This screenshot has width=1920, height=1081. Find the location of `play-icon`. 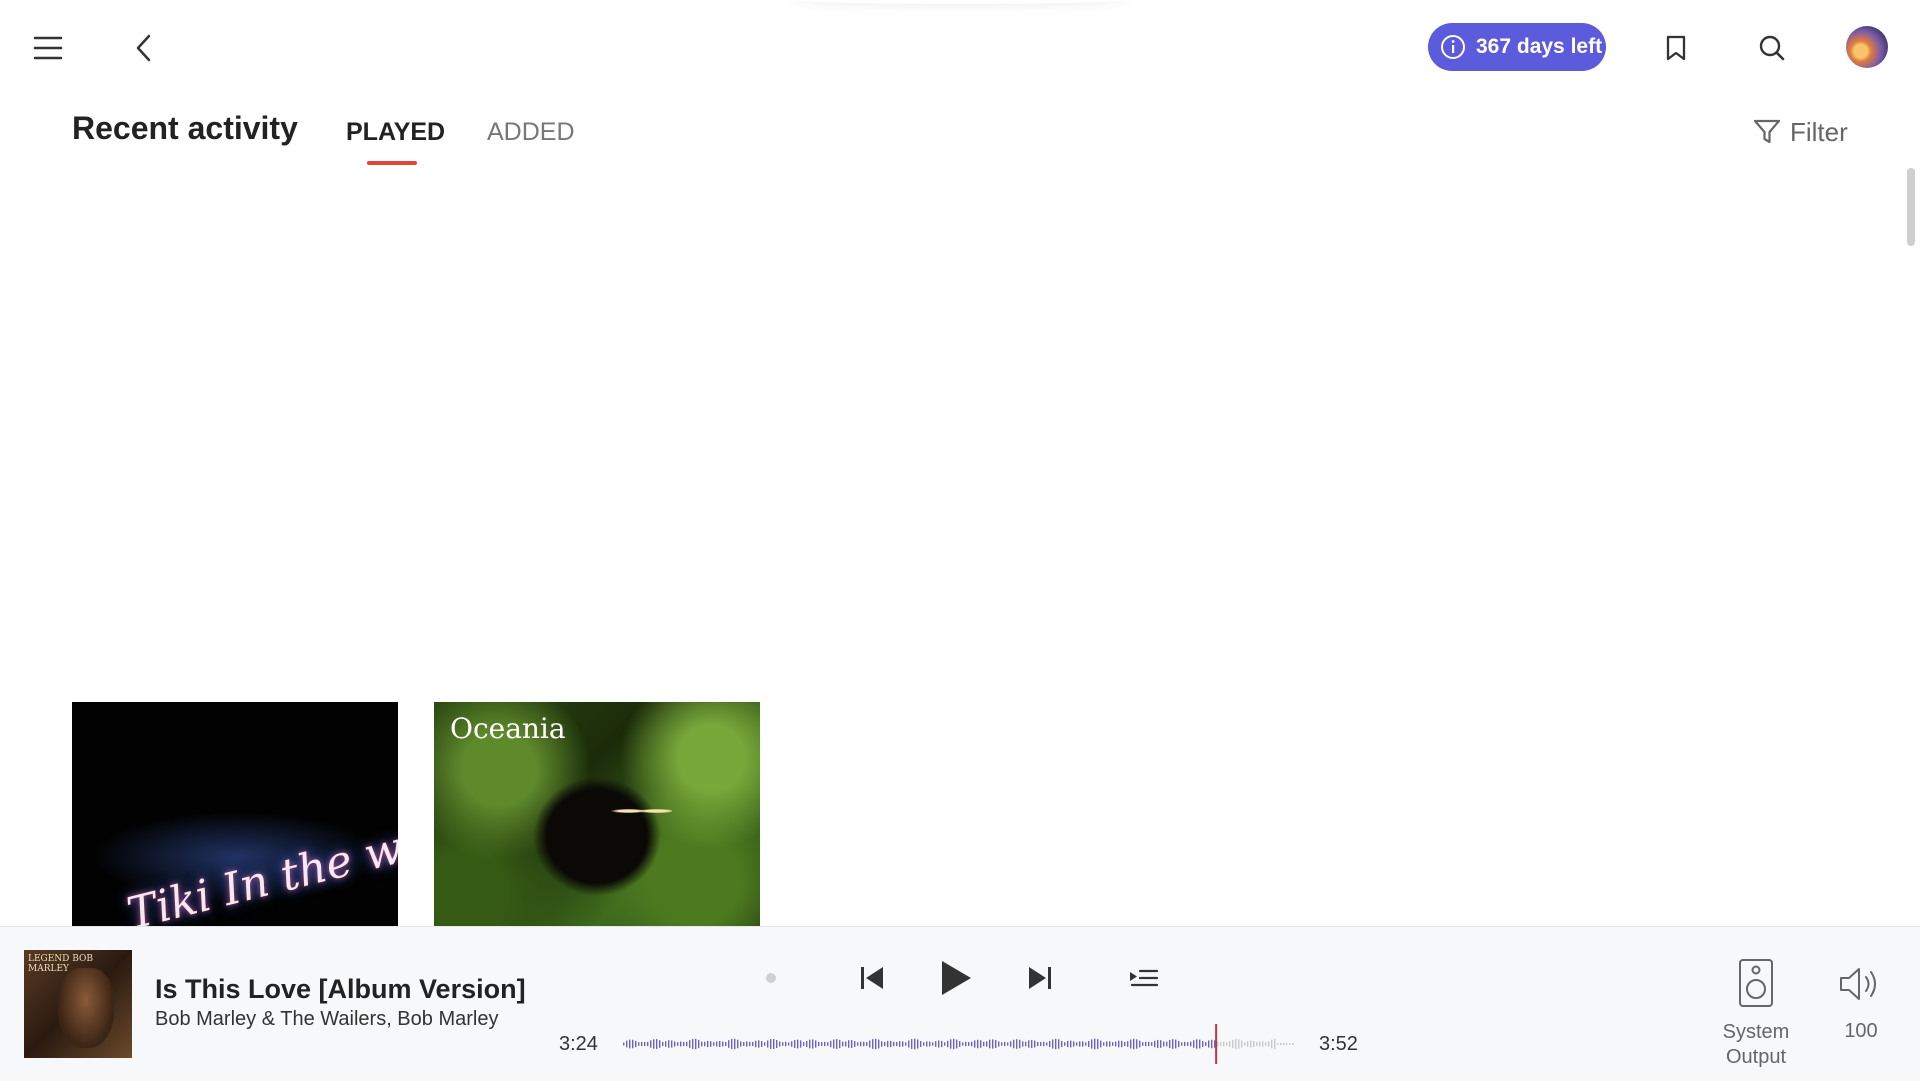

play-icon is located at coordinates (956, 978).